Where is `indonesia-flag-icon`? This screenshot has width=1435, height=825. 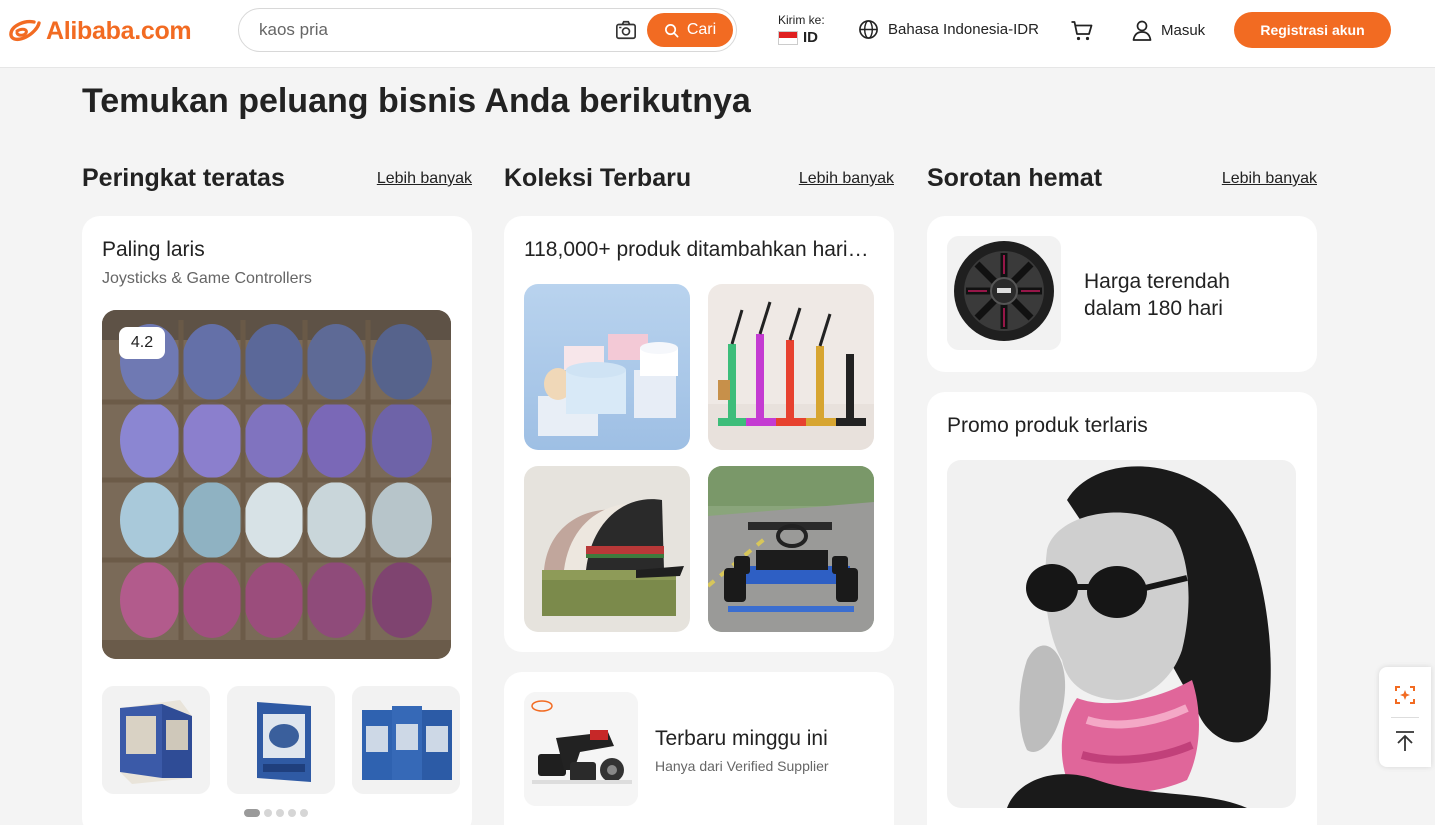
indonesia-flag-icon is located at coordinates (788, 37).